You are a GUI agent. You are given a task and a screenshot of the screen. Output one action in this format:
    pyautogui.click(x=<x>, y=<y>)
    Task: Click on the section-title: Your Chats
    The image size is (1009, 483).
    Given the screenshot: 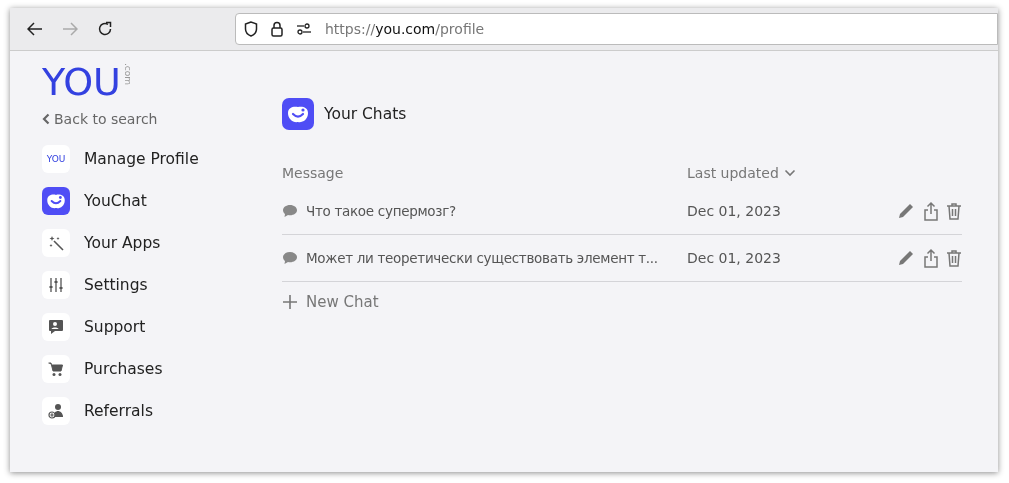 What is the action you would take?
    pyautogui.click(x=365, y=114)
    